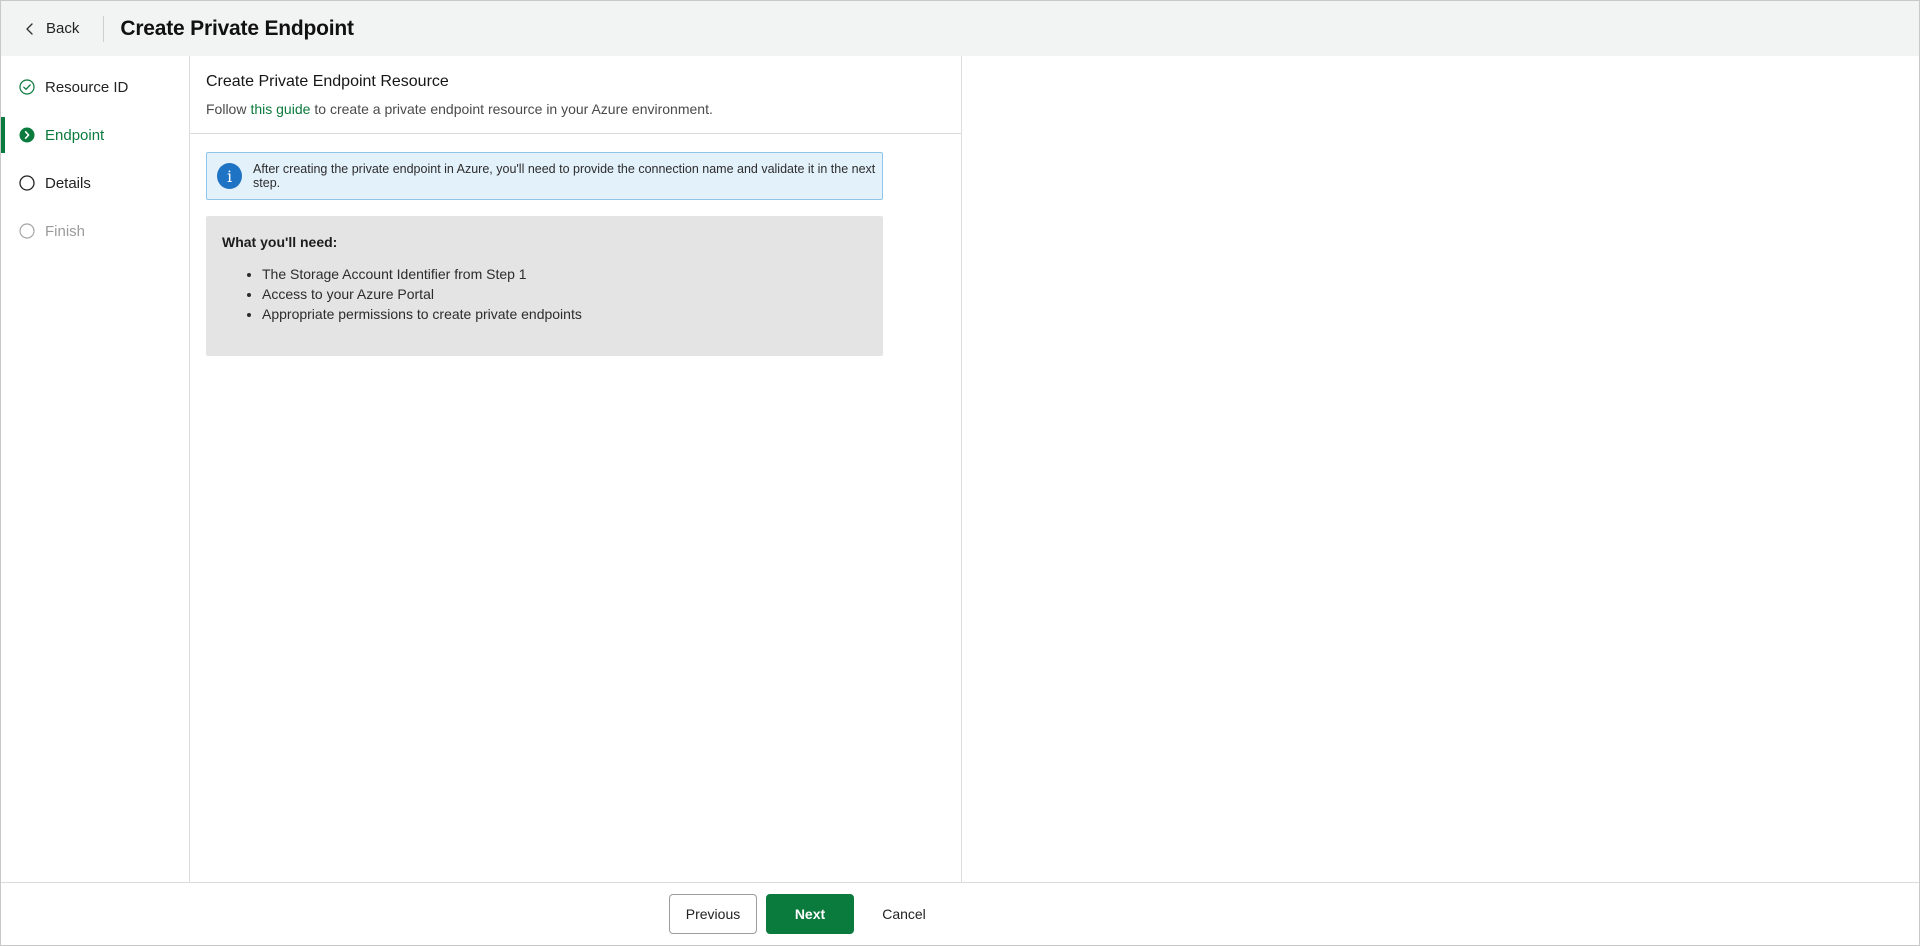 The height and width of the screenshot is (946, 1920). I want to click on step-label: Finish, so click(65, 231).